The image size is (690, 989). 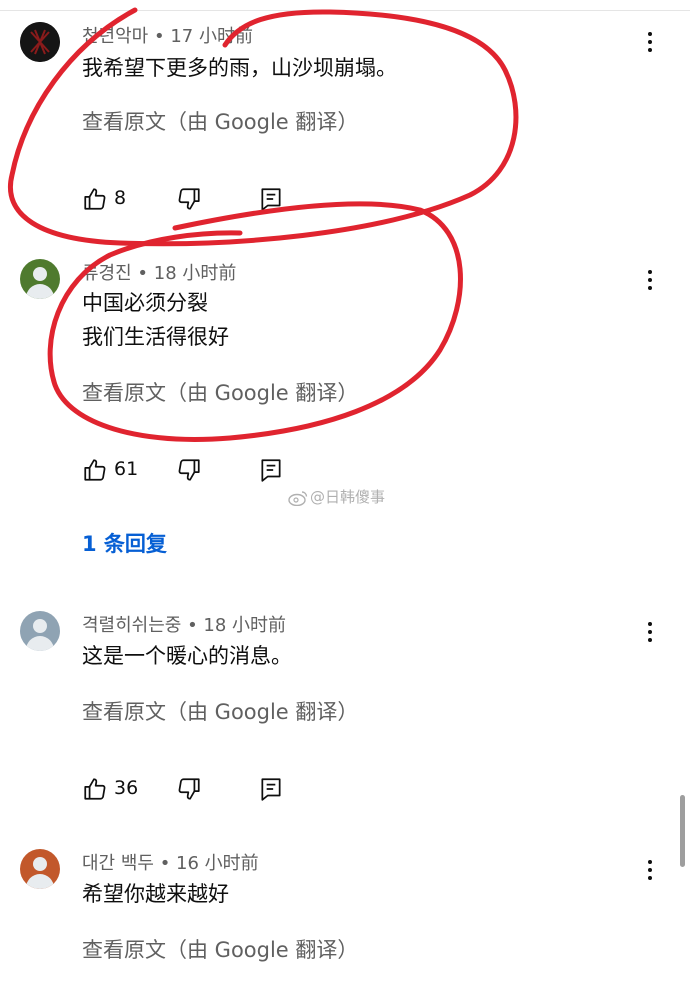 I want to click on watermark: @日韩傻事, so click(x=336, y=496).